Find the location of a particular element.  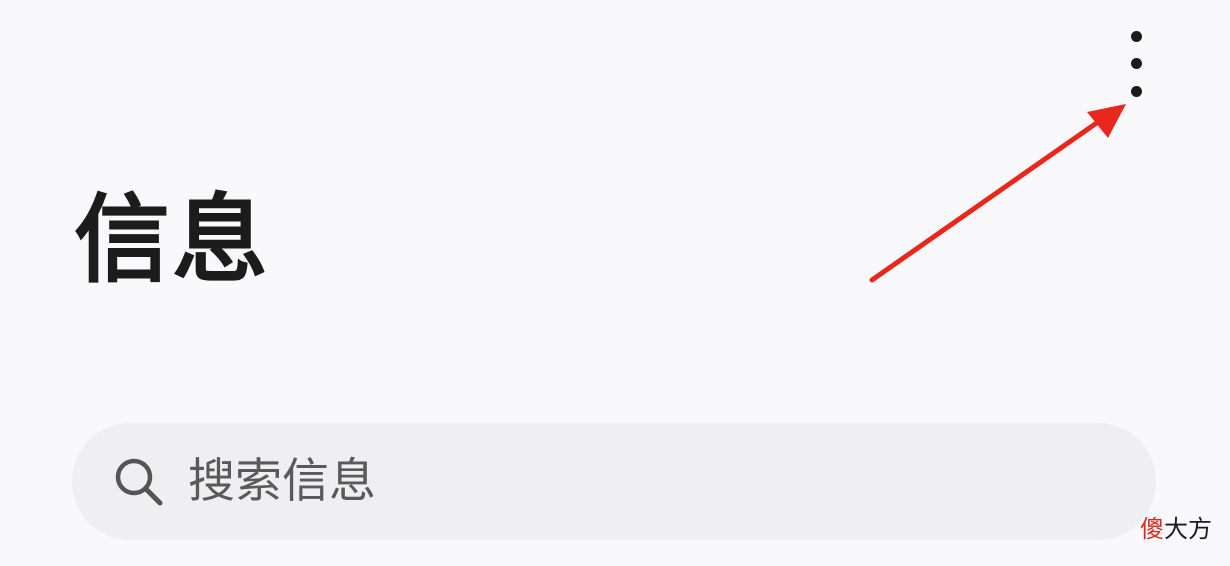

watermark: 傻大方 is located at coordinates (1176, 529).